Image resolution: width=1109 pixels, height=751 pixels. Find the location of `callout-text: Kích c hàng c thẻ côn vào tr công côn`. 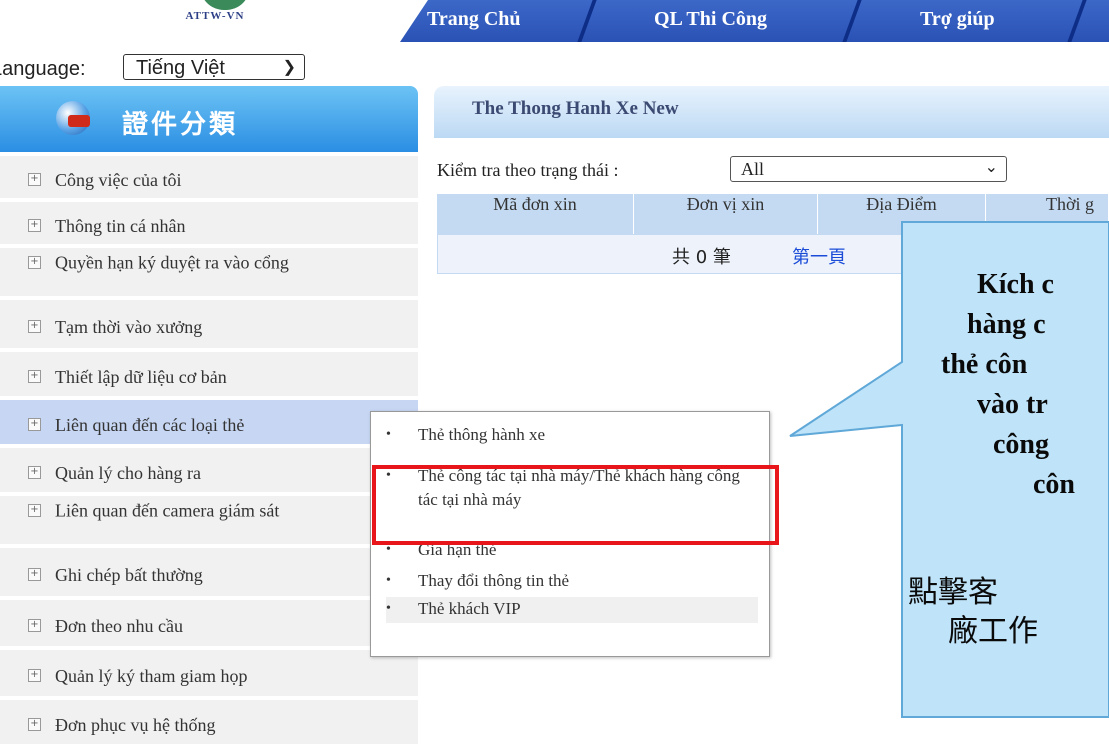

callout-text: Kích c hàng c thẻ côn vào tr công côn is located at coordinates (1008, 384).